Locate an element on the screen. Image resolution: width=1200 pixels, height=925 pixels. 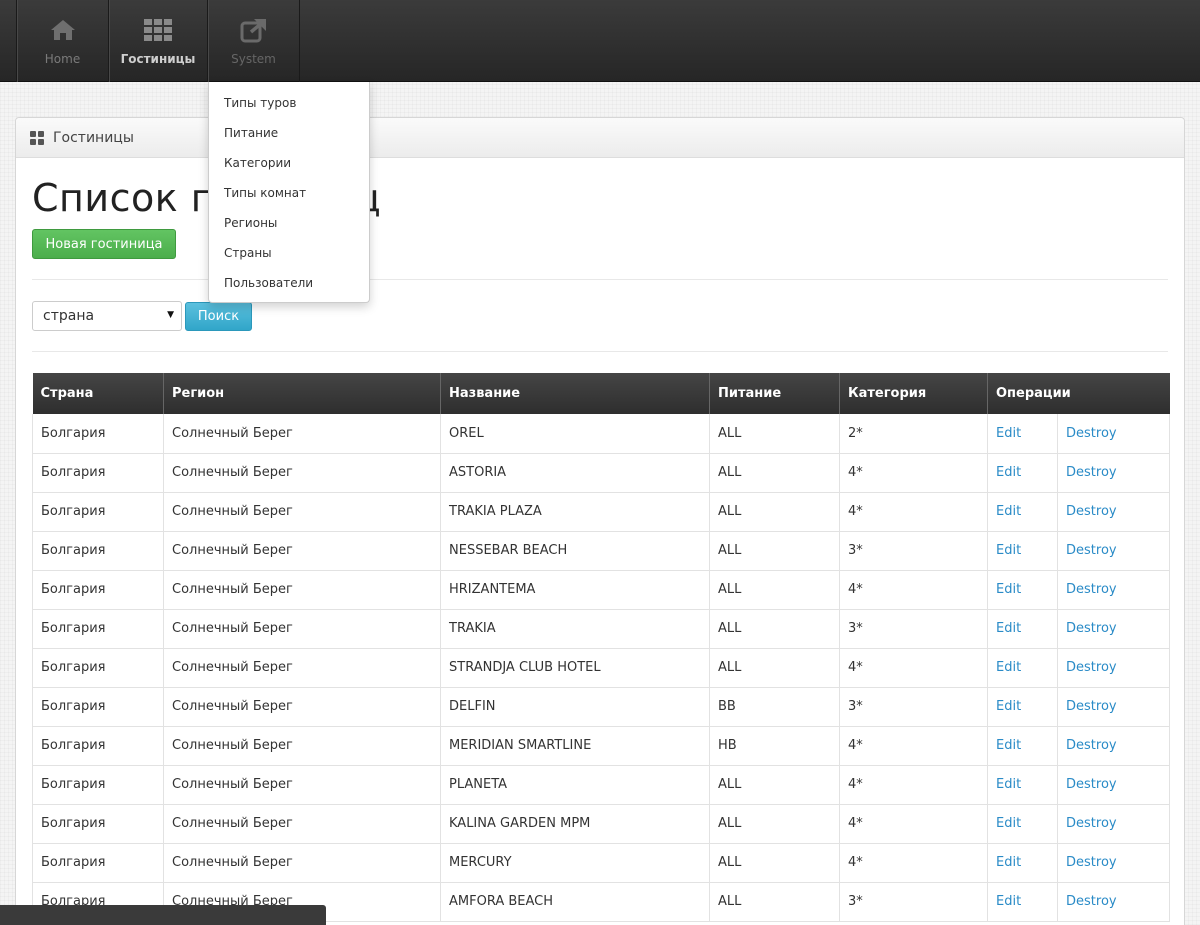
new-hotel-button: Новая гостиница is located at coordinates (104, 244).